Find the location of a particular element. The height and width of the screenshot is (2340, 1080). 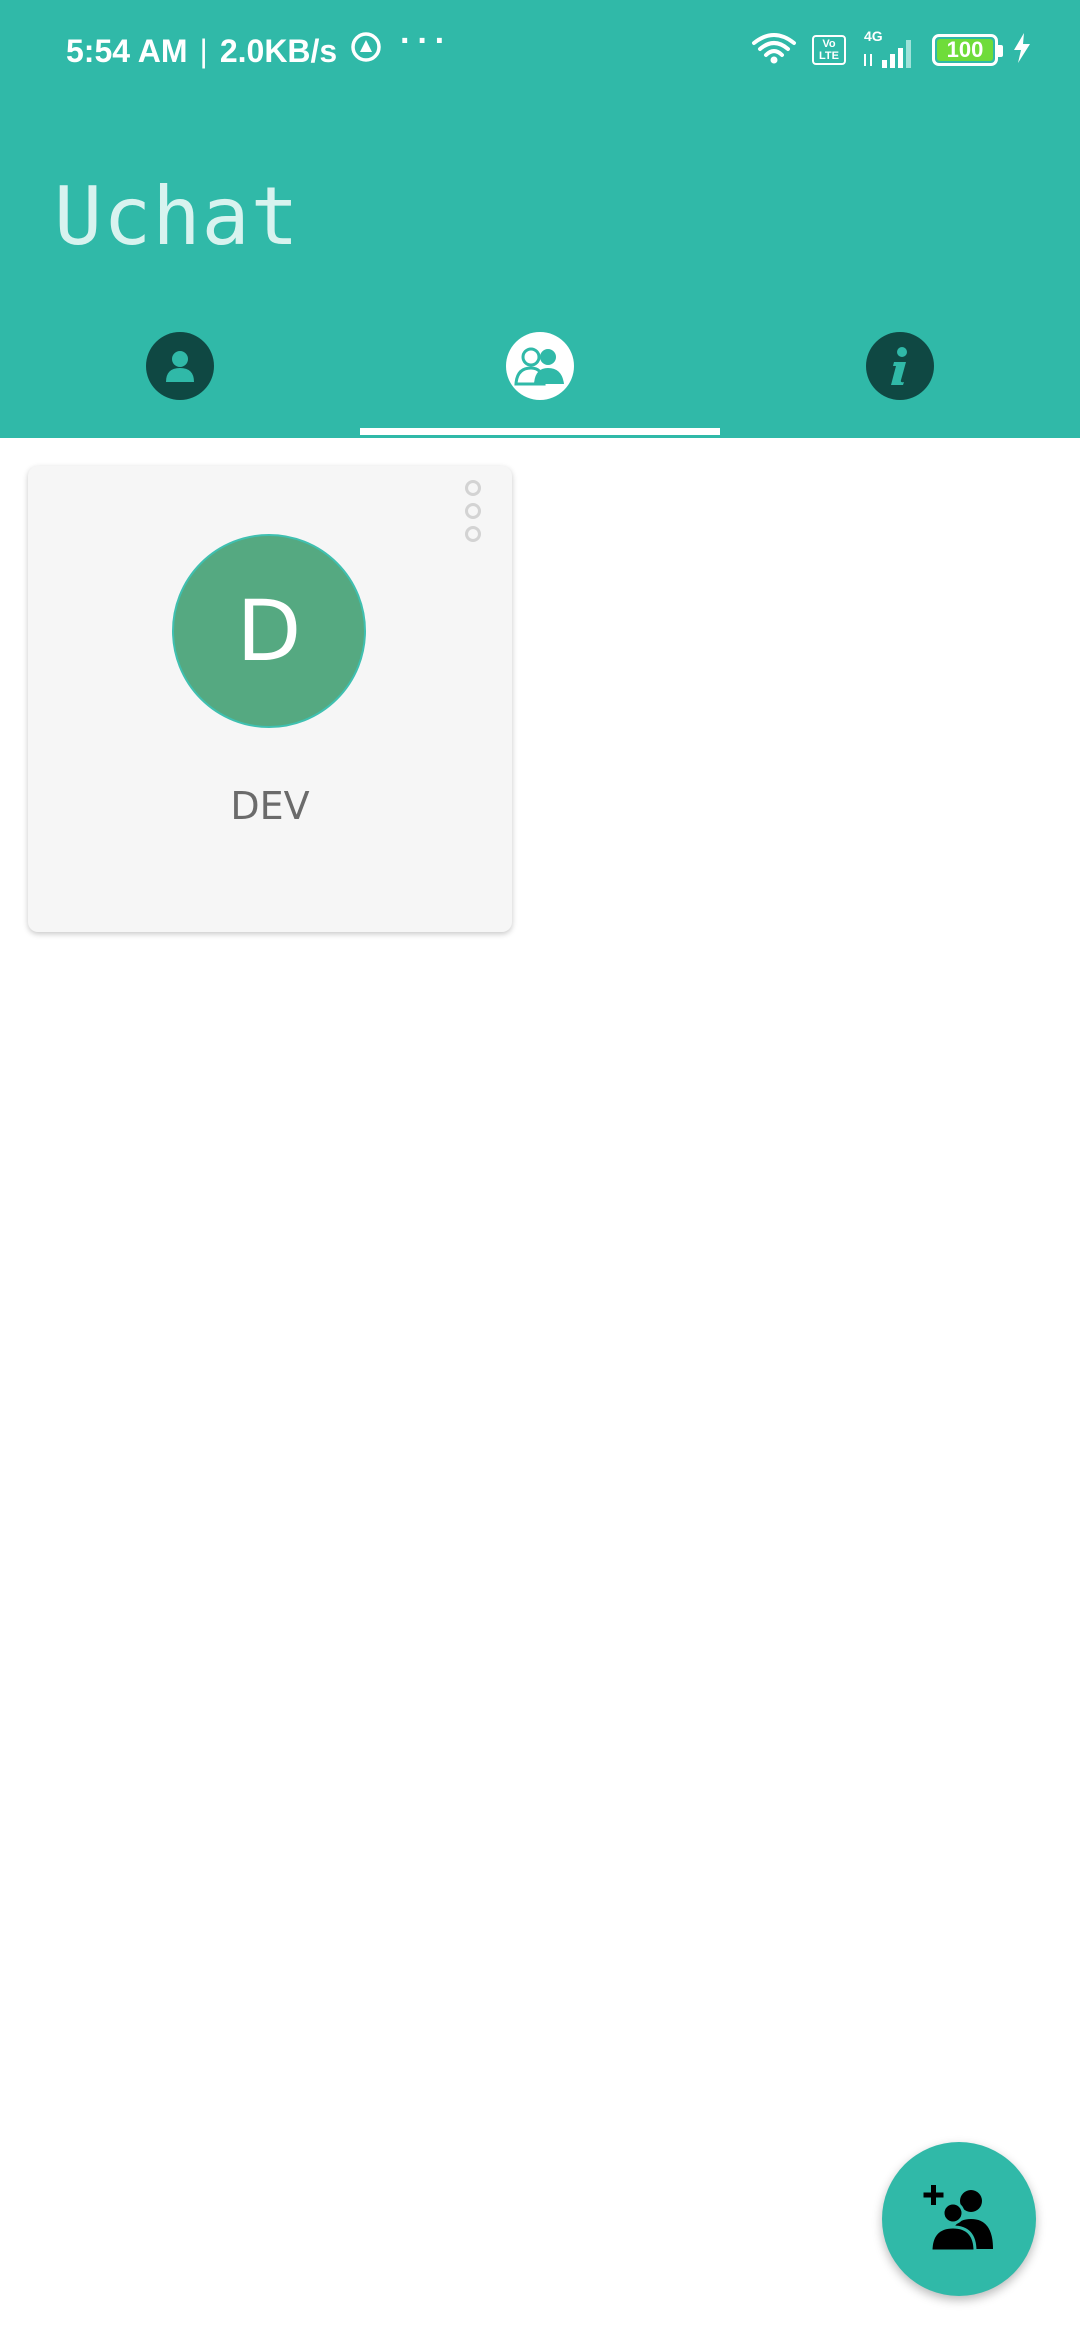

add-group-icon is located at coordinates (958, 2219).